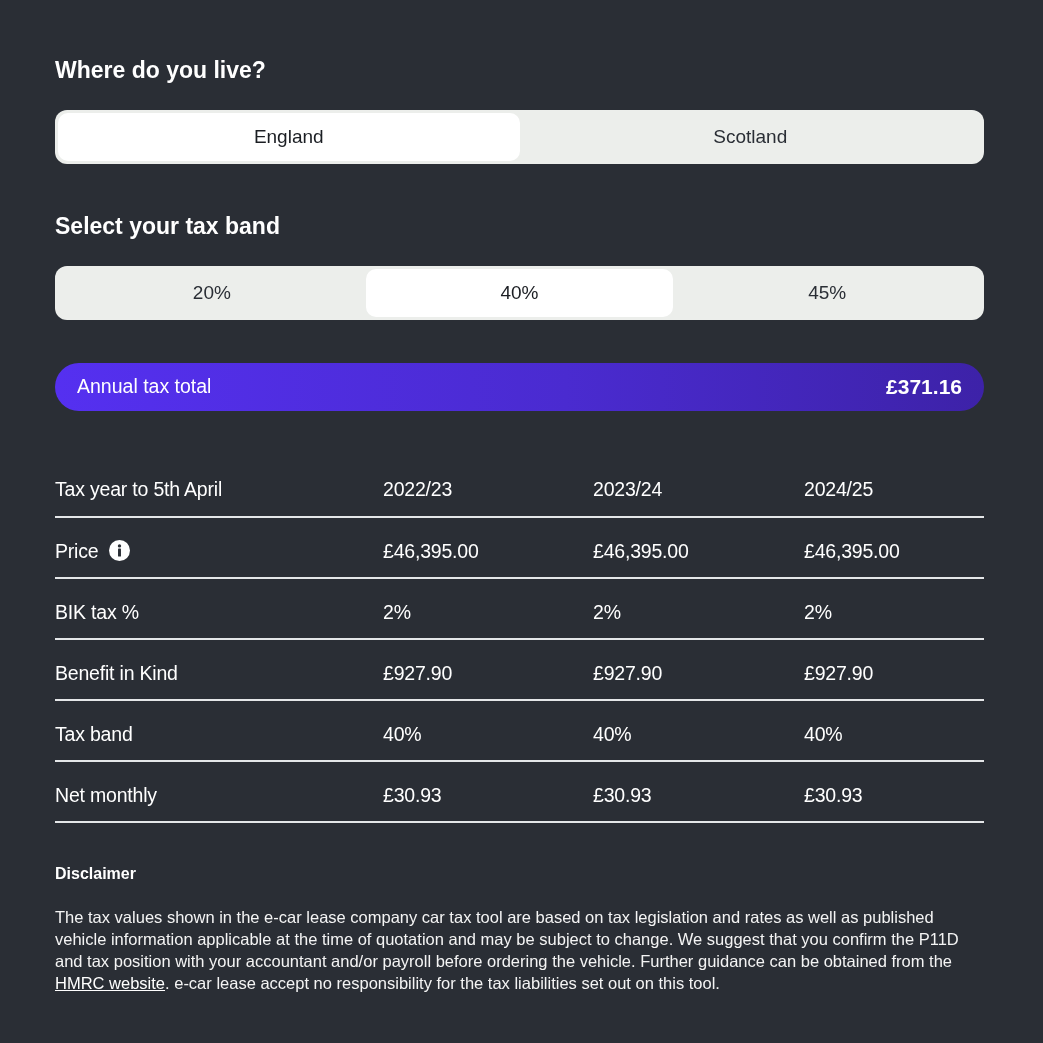 The height and width of the screenshot is (1043, 1043). What do you see at coordinates (106, 794) in the screenshot?
I see `row-label: Net monthly` at bounding box center [106, 794].